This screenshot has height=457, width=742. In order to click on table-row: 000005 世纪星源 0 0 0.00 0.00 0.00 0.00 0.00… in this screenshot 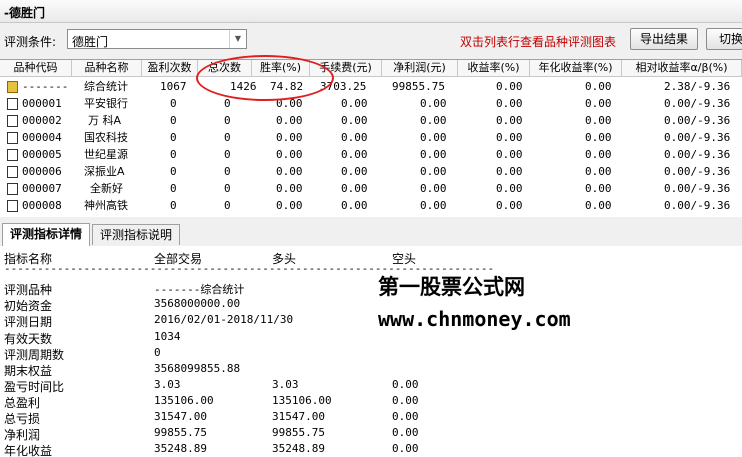, I will do `click(371, 154)`.